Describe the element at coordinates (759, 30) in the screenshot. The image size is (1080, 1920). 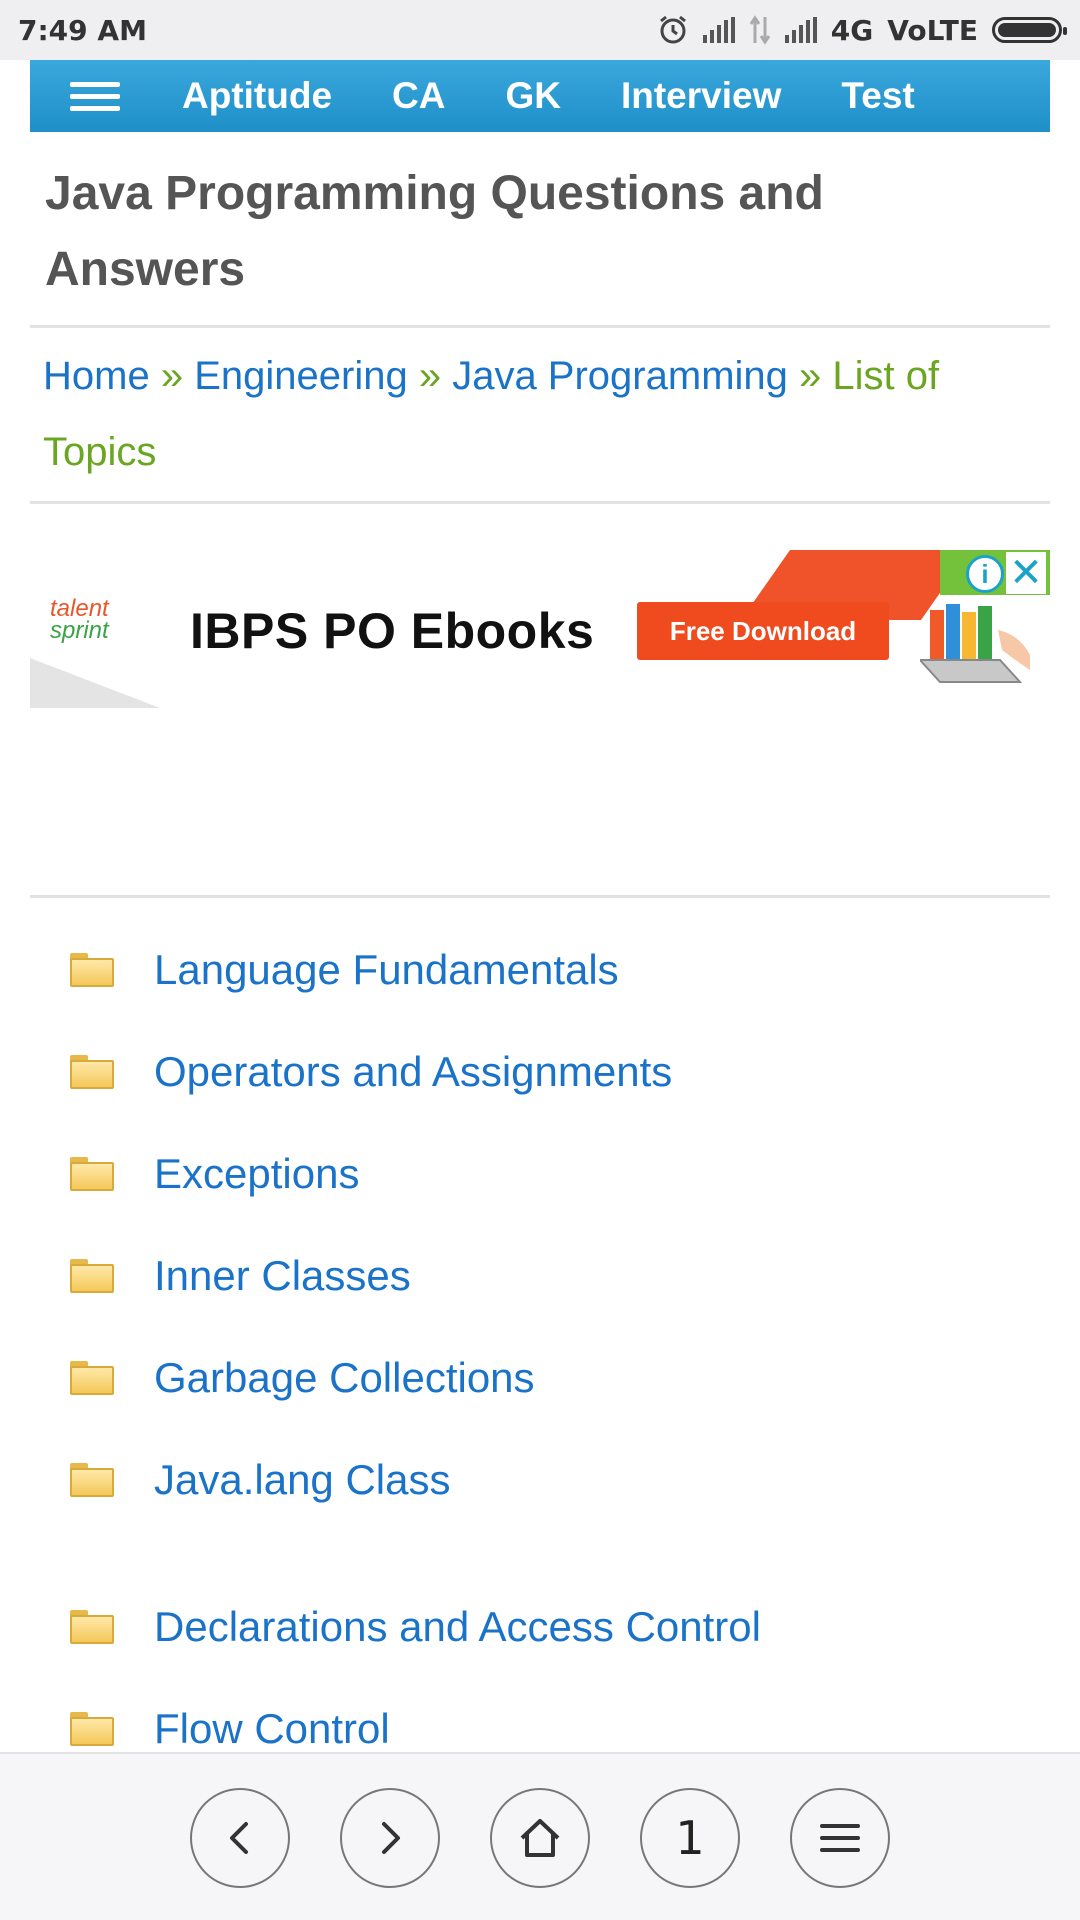
I see `data-arrows-icon` at that location.